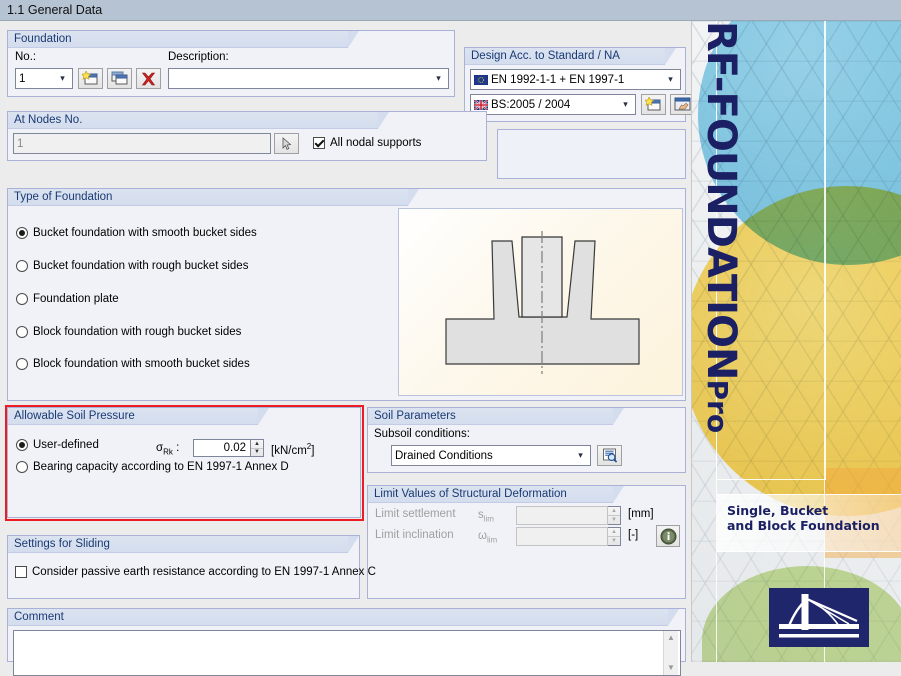 This screenshot has height=676, width=901. I want to click on limit-values-header: Limit Values of Structural Deformation, so click(496, 494).